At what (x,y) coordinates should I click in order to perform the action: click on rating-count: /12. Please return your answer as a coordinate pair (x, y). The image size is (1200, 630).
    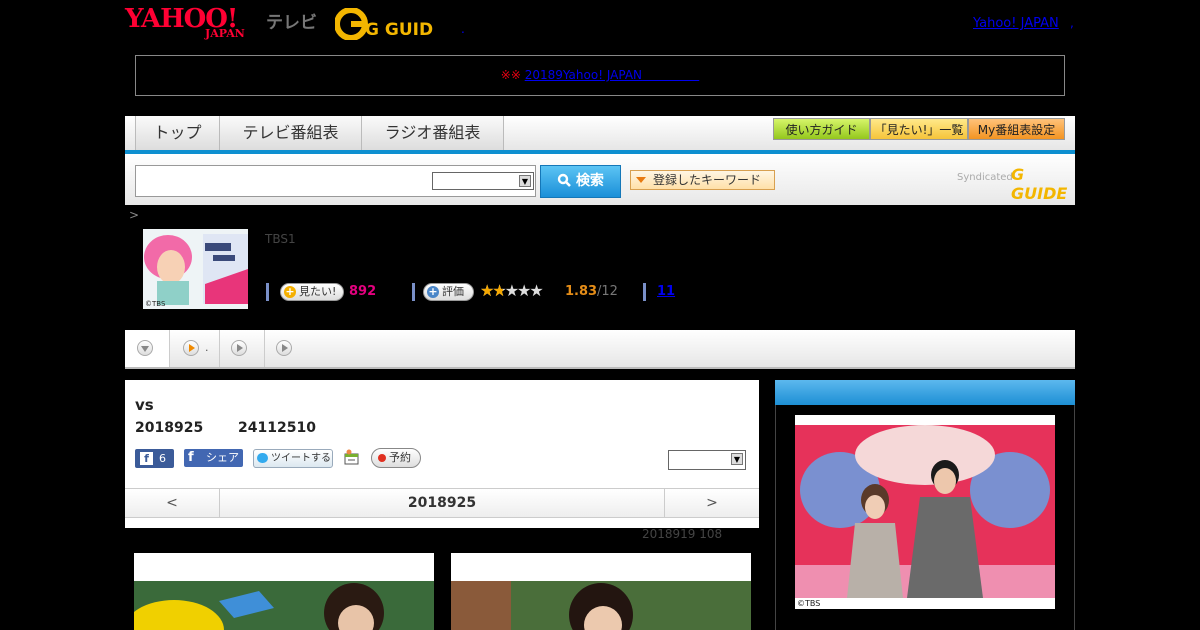
    Looking at the image, I should click on (607, 291).